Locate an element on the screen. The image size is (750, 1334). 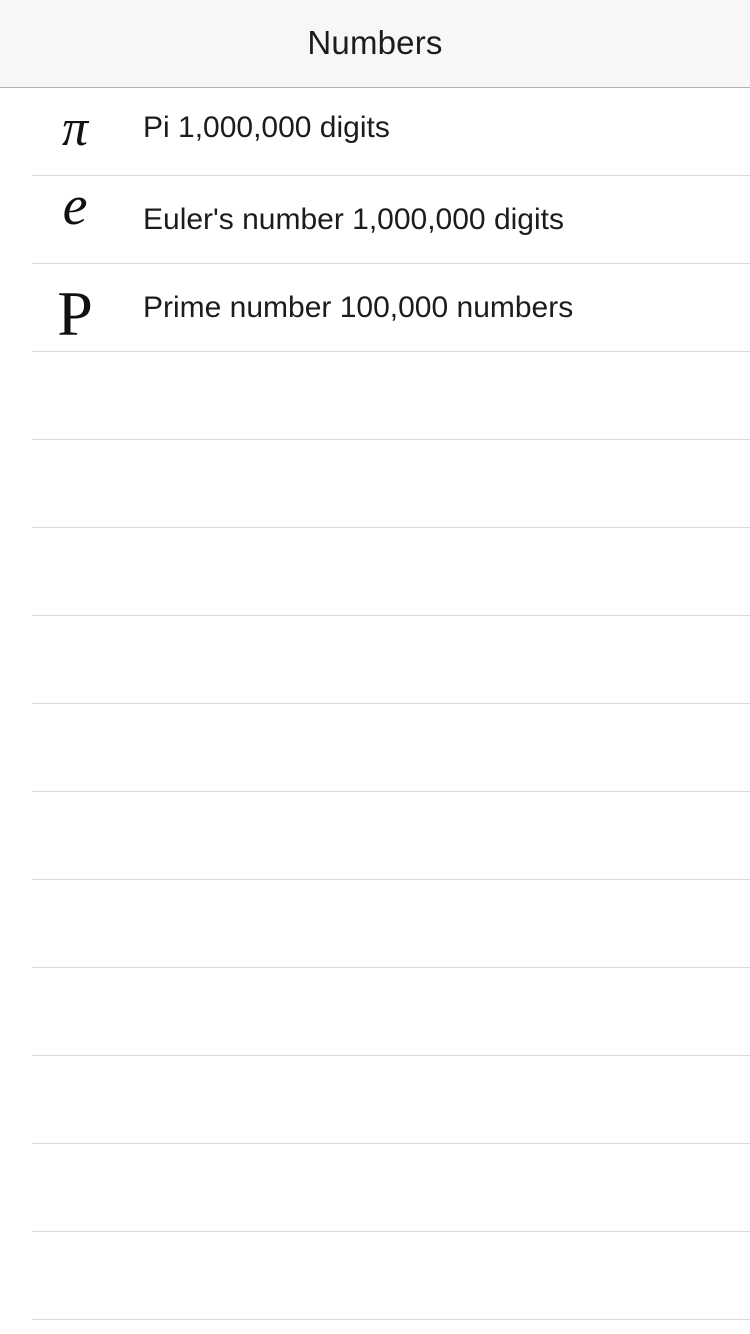
list-item-label: Pi 1,000,000 digits is located at coordinates (266, 127).